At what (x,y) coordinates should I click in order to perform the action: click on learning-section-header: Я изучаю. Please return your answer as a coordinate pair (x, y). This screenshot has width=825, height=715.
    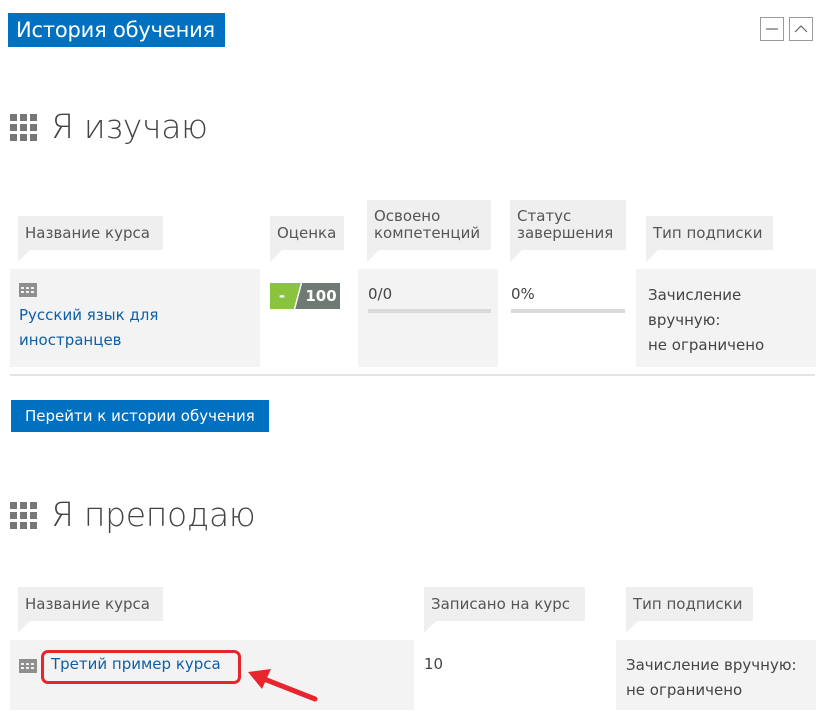
    Looking at the image, I should click on (109, 127).